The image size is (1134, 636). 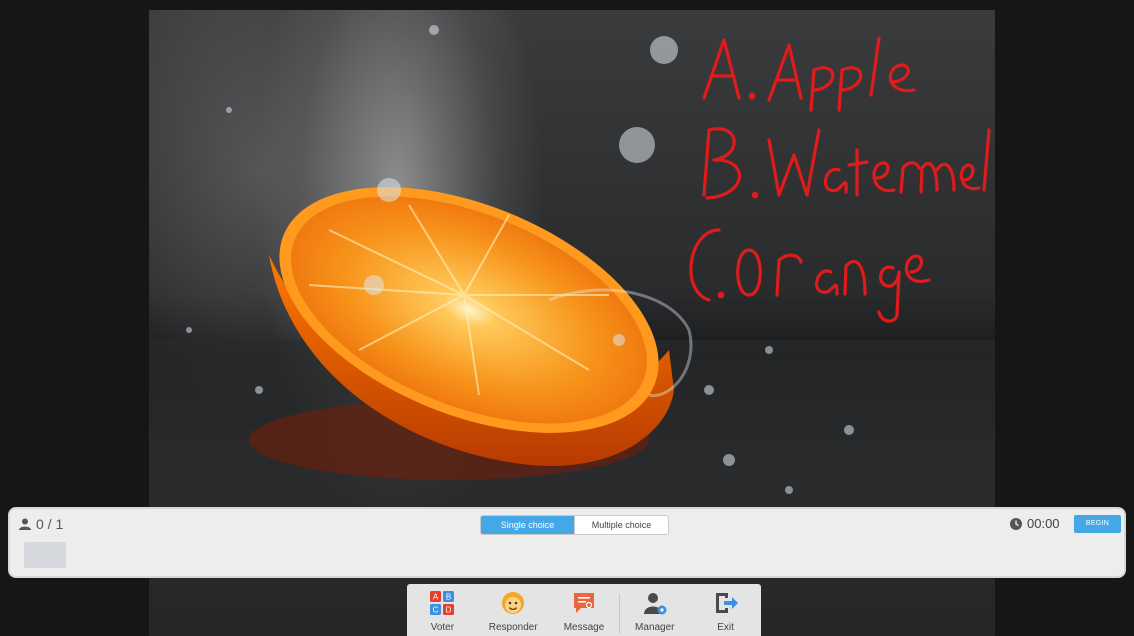 I want to click on response-slot, so click(x=45, y=555).